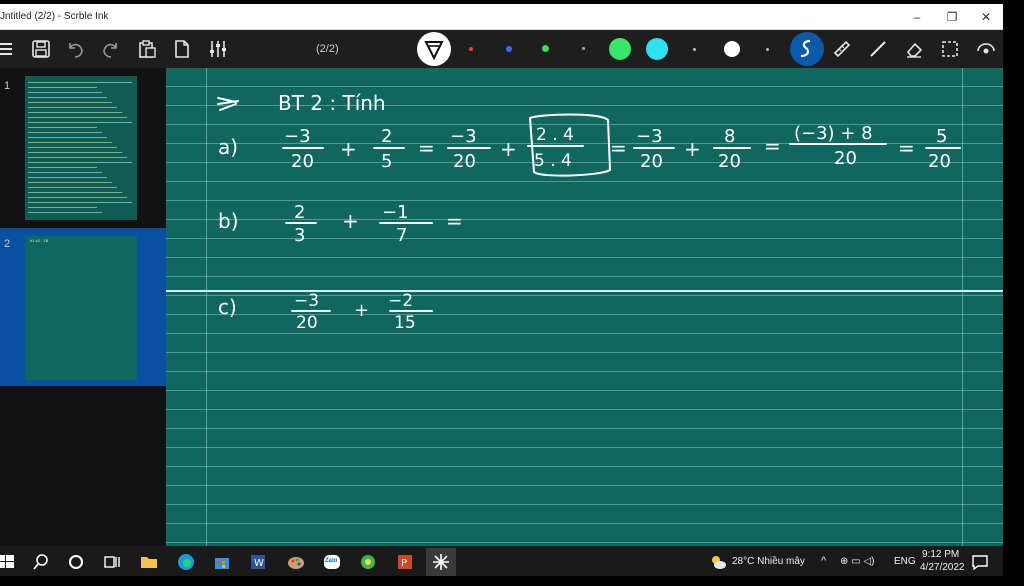 The width and height of the screenshot is (1024, 586). Describe the element at coordinates (75, 49) in the screenshot. I see `undo-icon` at that location.